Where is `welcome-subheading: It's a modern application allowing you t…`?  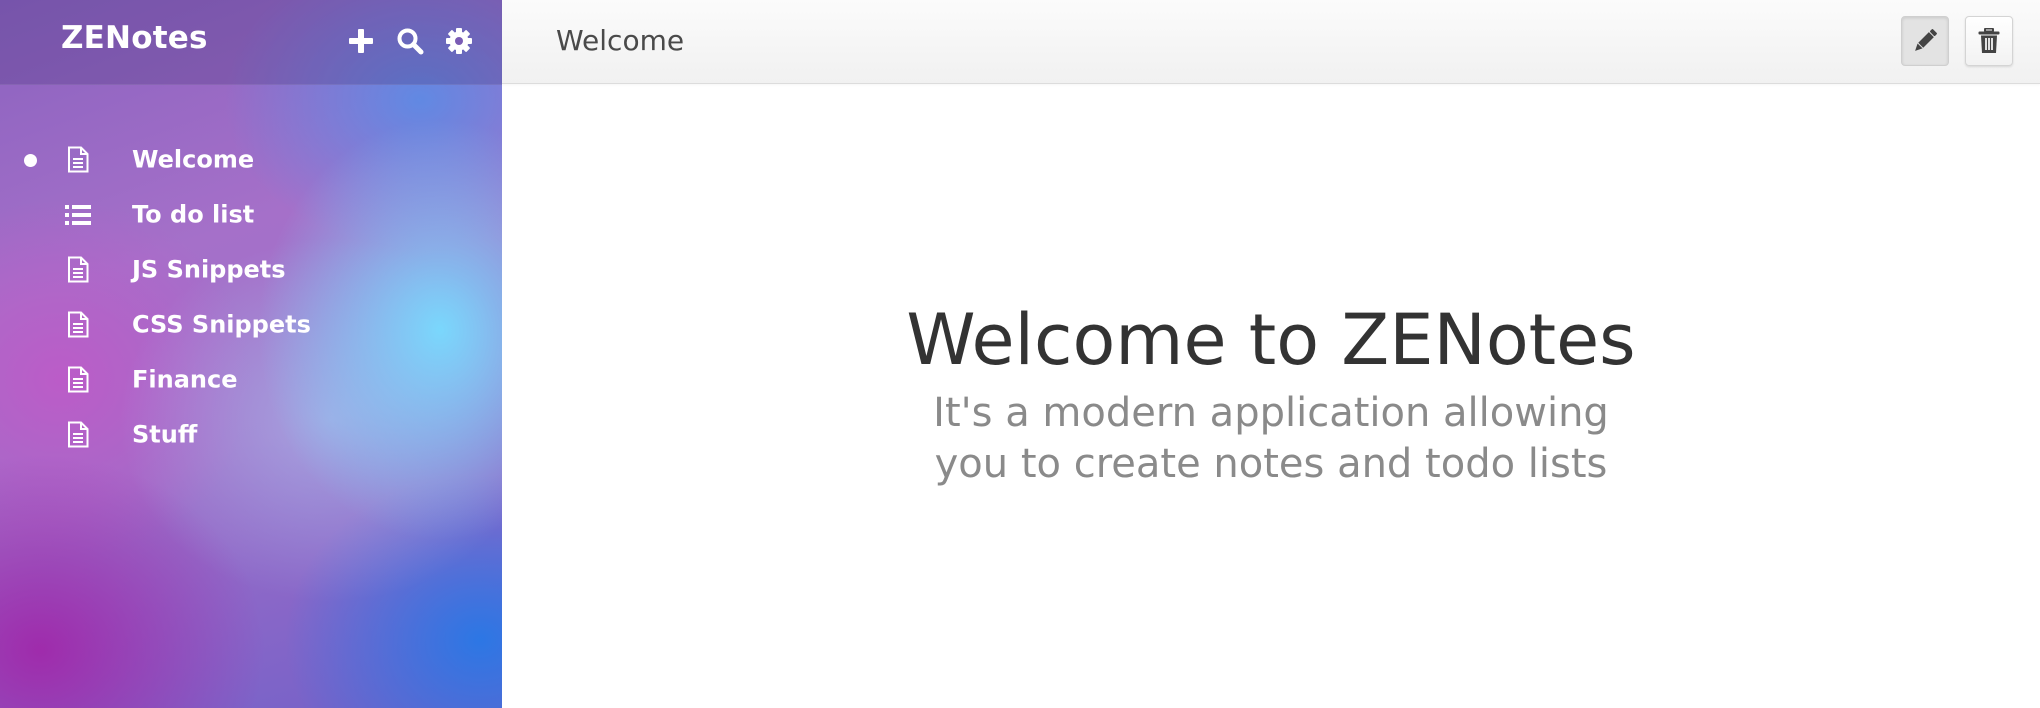 welcome-subheading: It's a modern application allowing you t… is located at coordinates (1271, 438).